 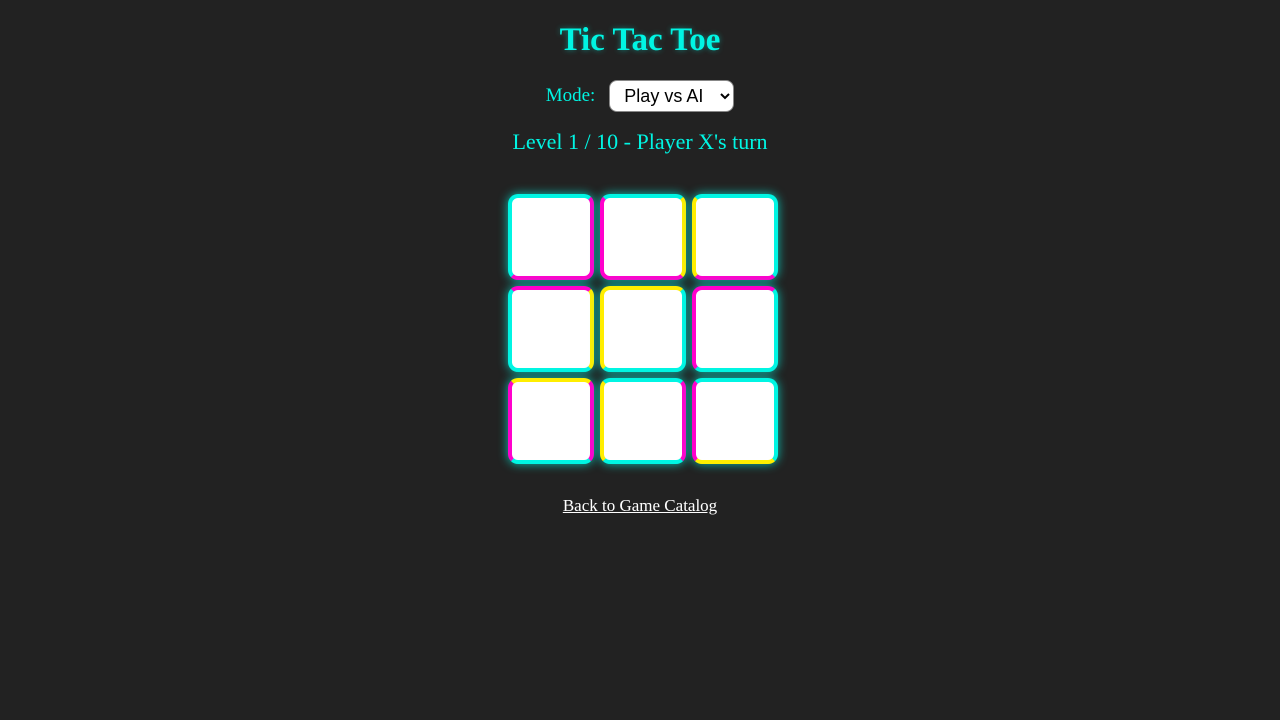 I want to click on game-board, so click(x=644, y=330).